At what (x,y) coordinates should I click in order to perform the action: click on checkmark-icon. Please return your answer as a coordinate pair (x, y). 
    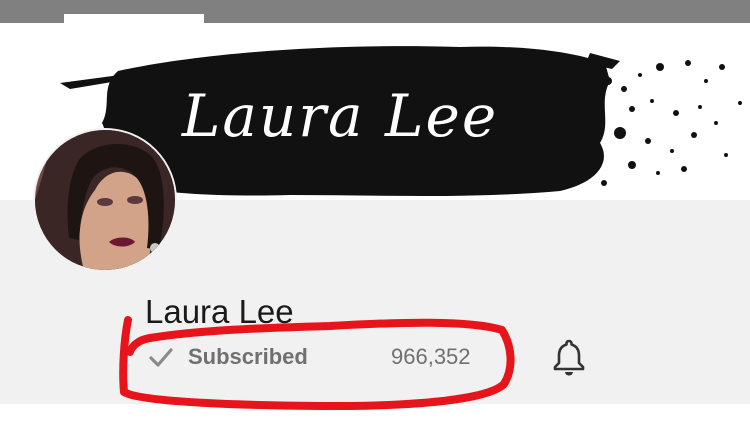
    Looking at the image, I should click on (161, 357).